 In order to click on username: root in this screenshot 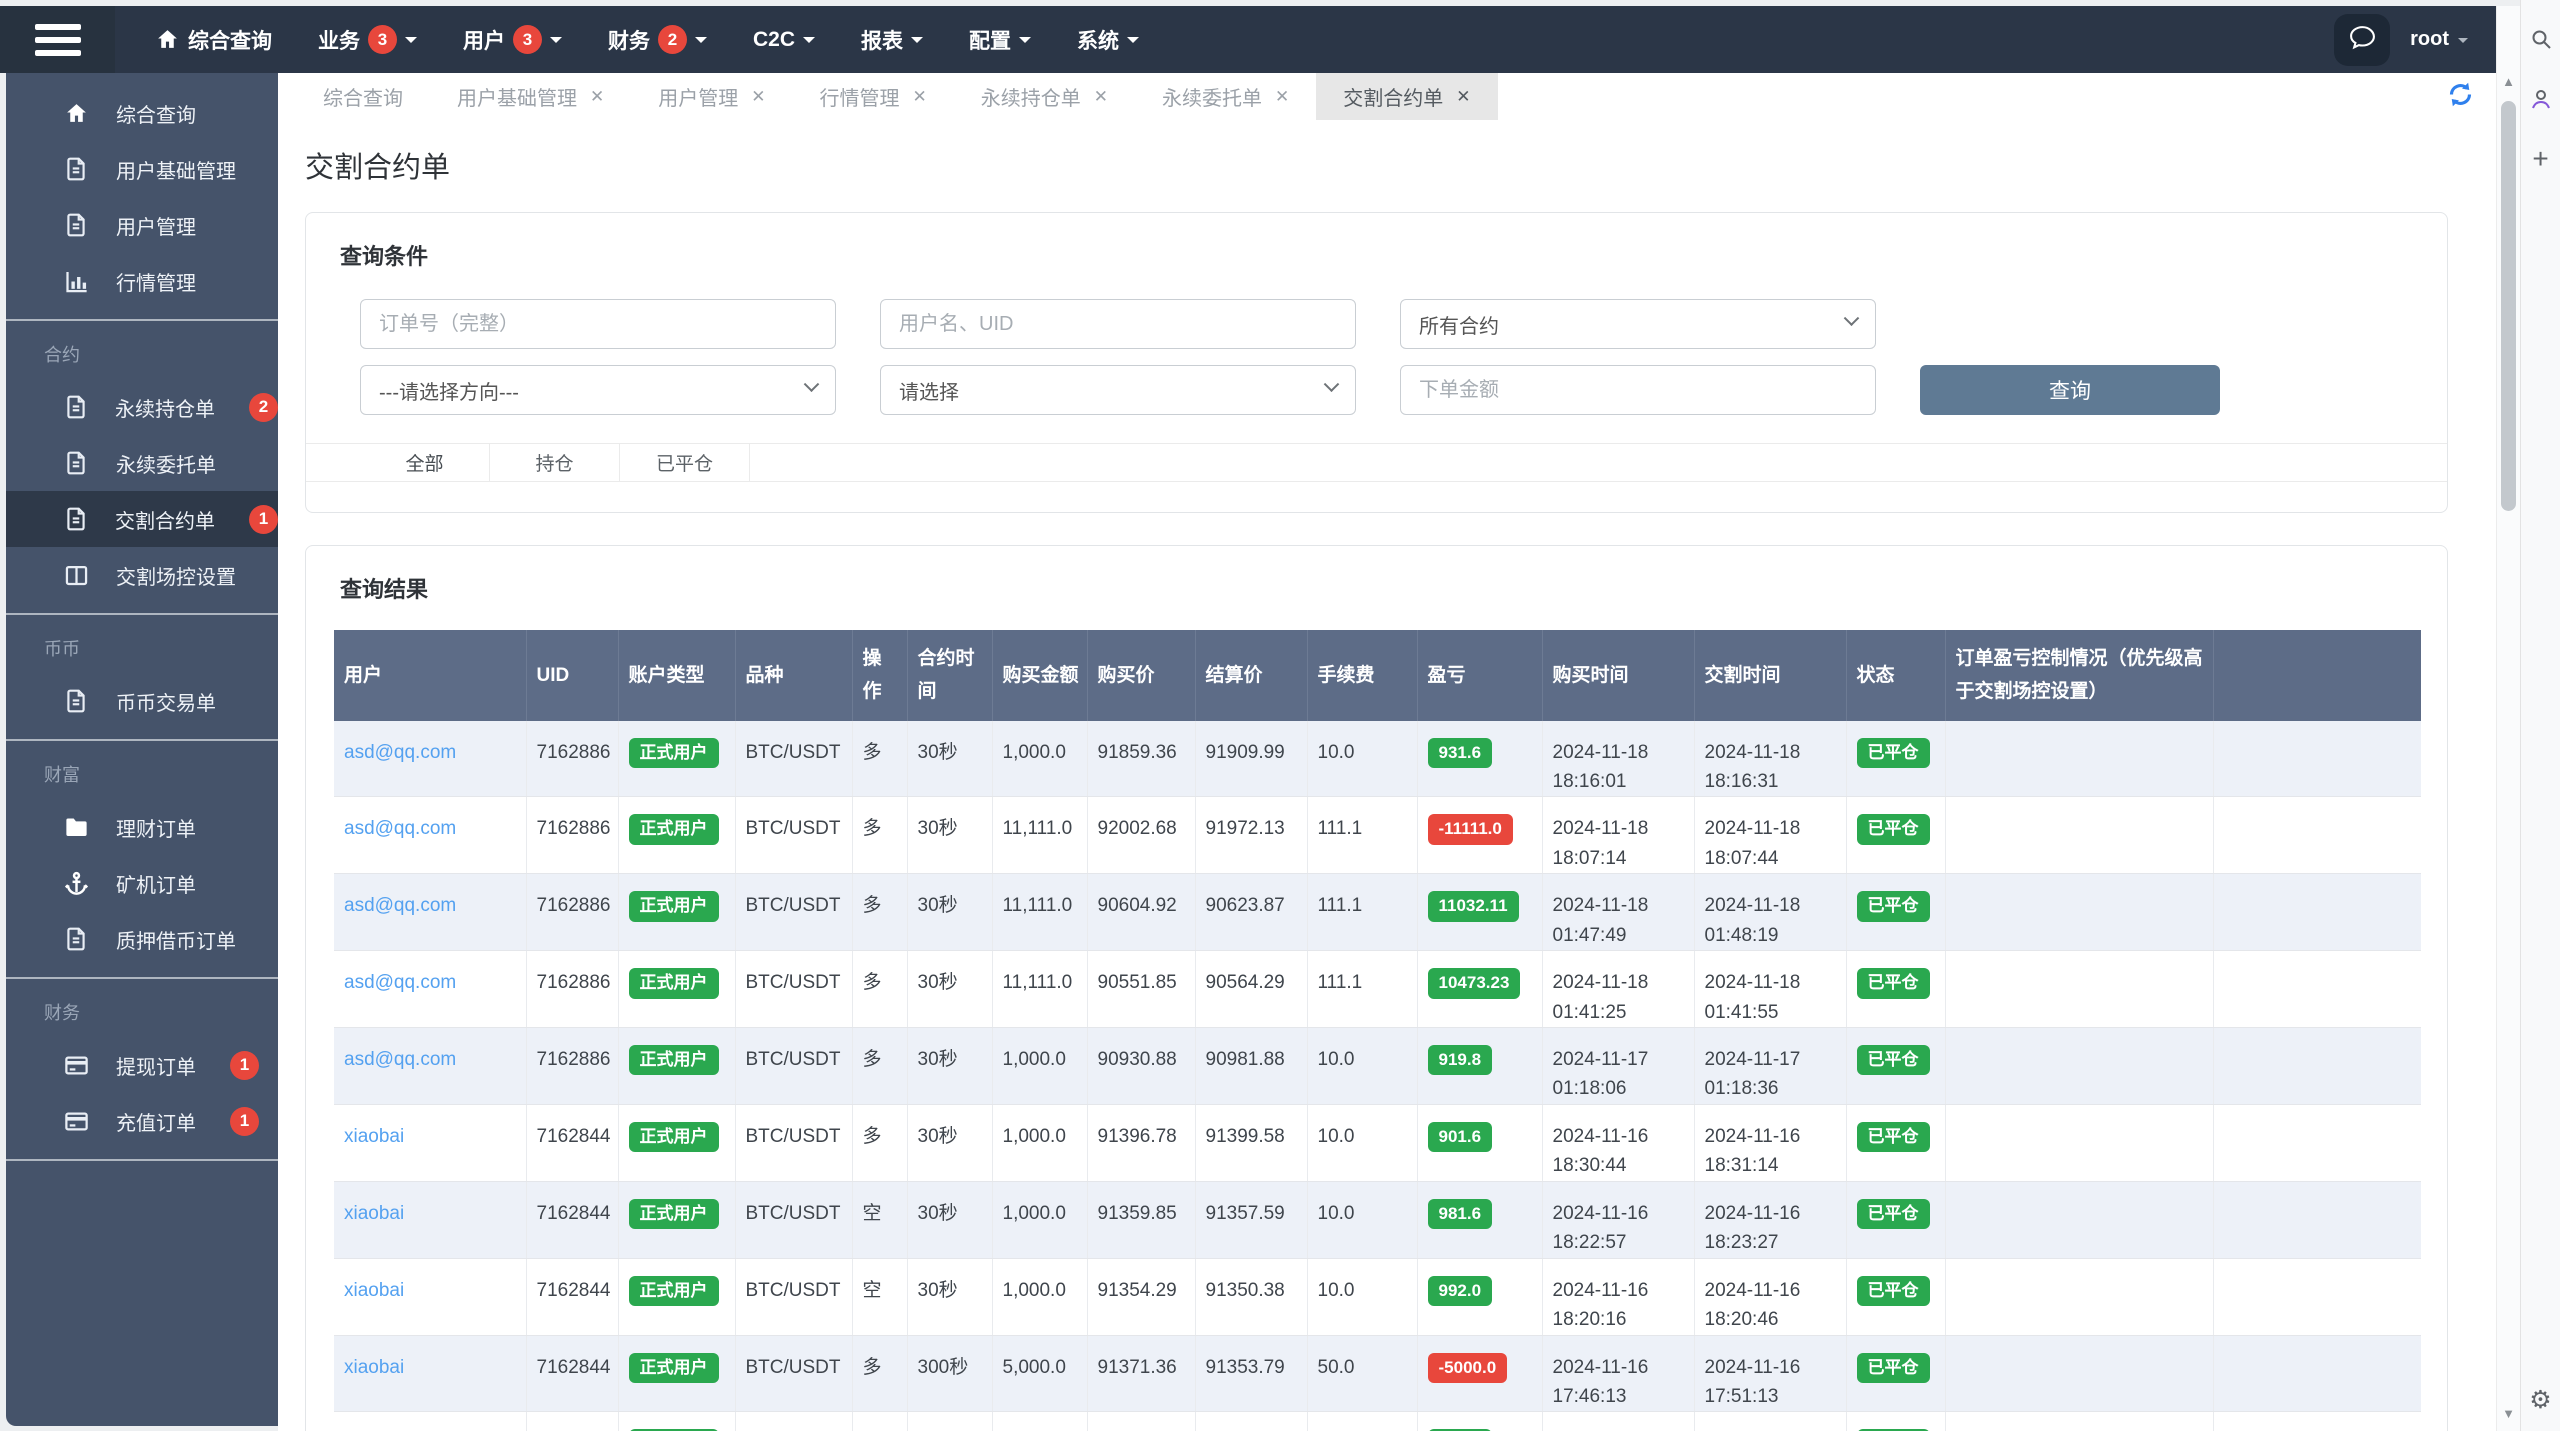, I will do `click(2429, 39)`.